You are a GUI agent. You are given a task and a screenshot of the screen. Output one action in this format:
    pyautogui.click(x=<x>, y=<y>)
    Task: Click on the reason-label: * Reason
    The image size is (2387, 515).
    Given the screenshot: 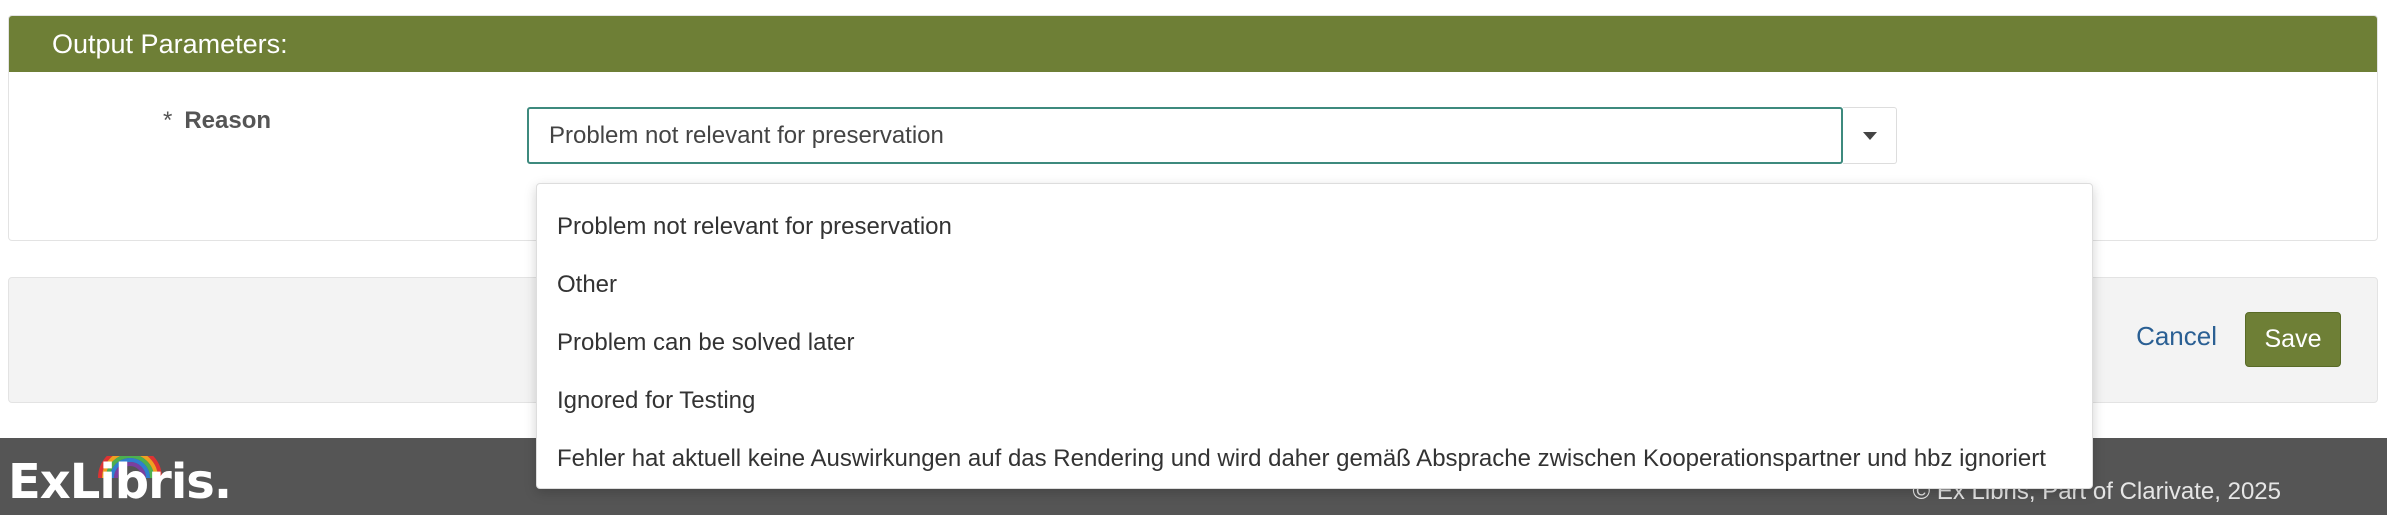 What is the action you would take?
    pyautogui.click(x=217, y=121)
    